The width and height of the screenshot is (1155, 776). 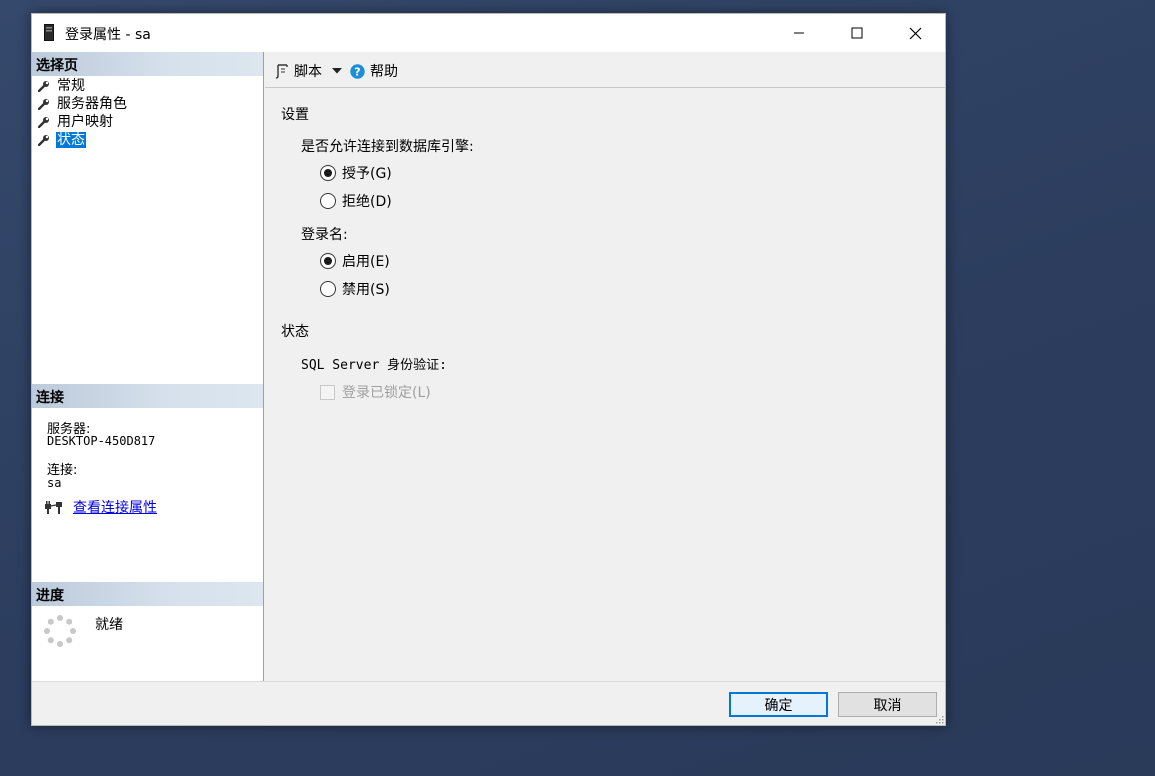 I want to click on connection-value: sa, so click(x=54, y=483).